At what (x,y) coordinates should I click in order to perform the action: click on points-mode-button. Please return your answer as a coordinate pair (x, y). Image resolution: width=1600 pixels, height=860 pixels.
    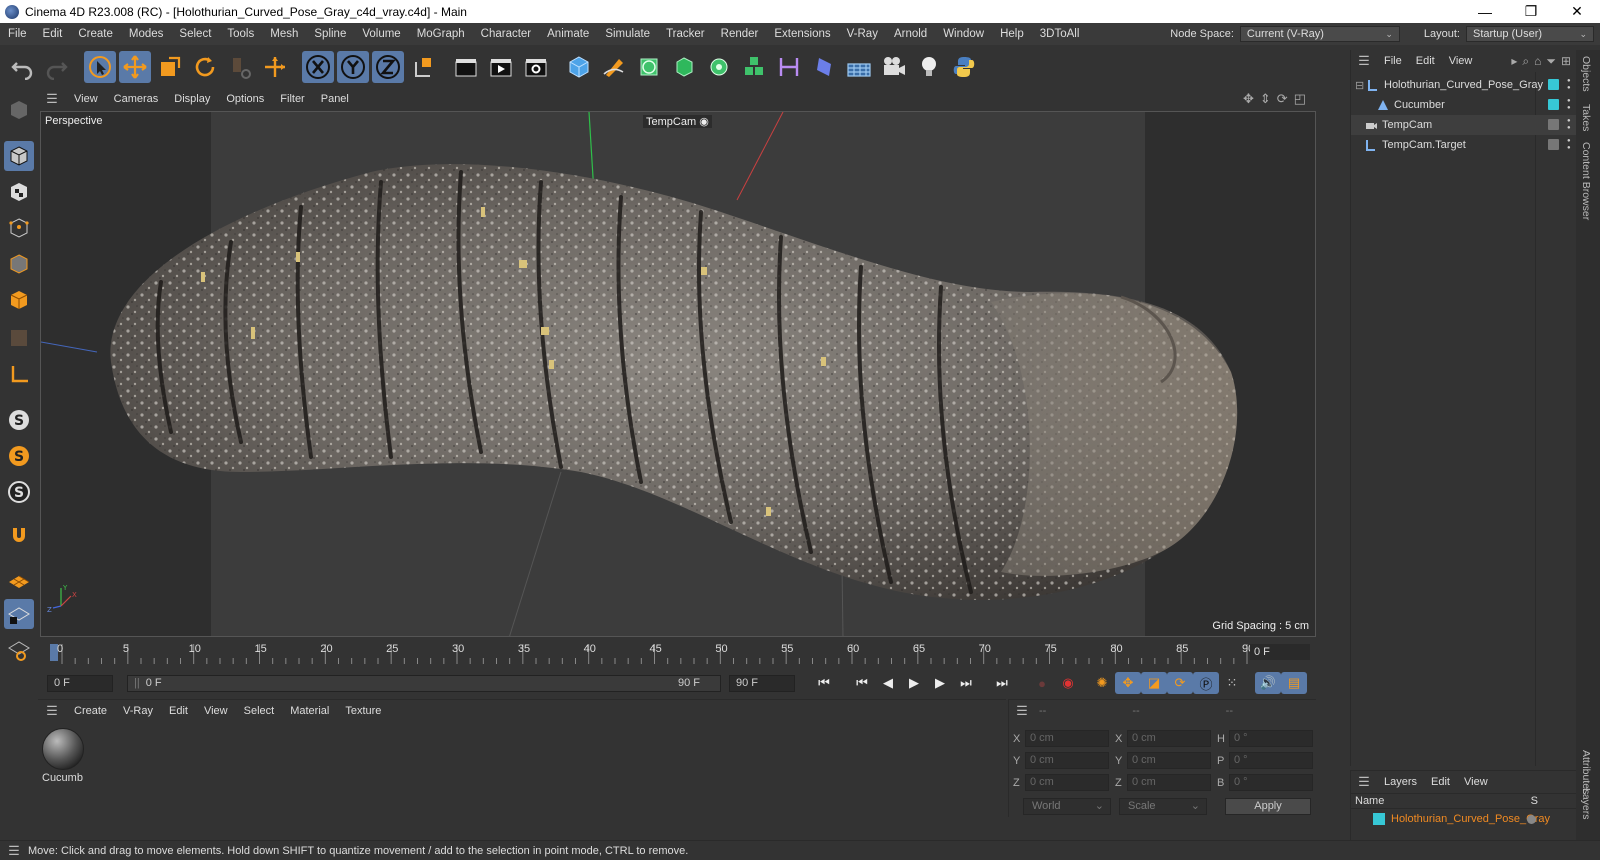
    Looking at the image, I should click on (19, 228).